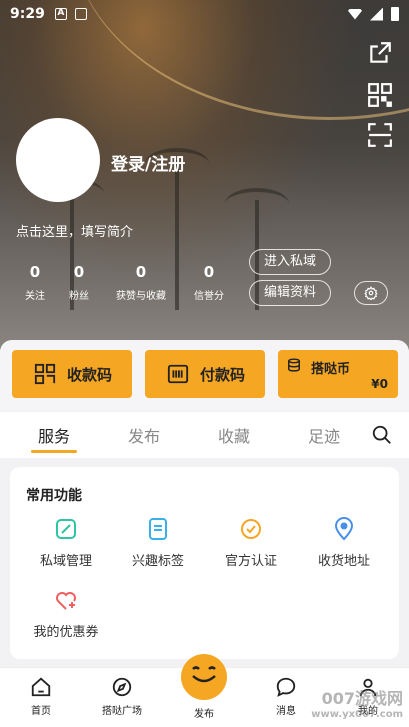 This screenshot has height=727, width=409. What do you see at coordinates (223, 375) in the screenshot?
I see `payment-code-label: 付款码` at bounding box center [223, 375].